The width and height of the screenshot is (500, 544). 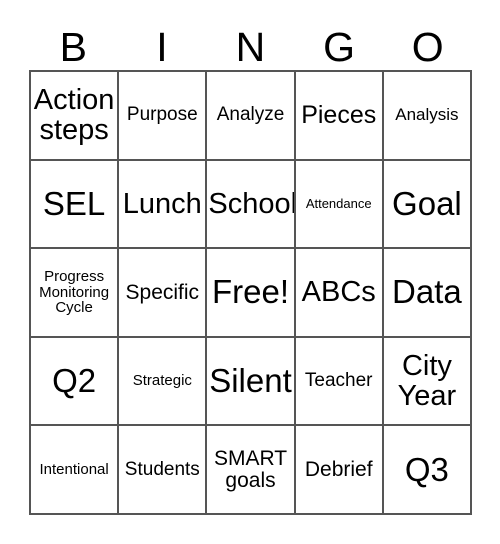 I want to click on bingo-cell-label: Action steps, so click(x=74, y=115).